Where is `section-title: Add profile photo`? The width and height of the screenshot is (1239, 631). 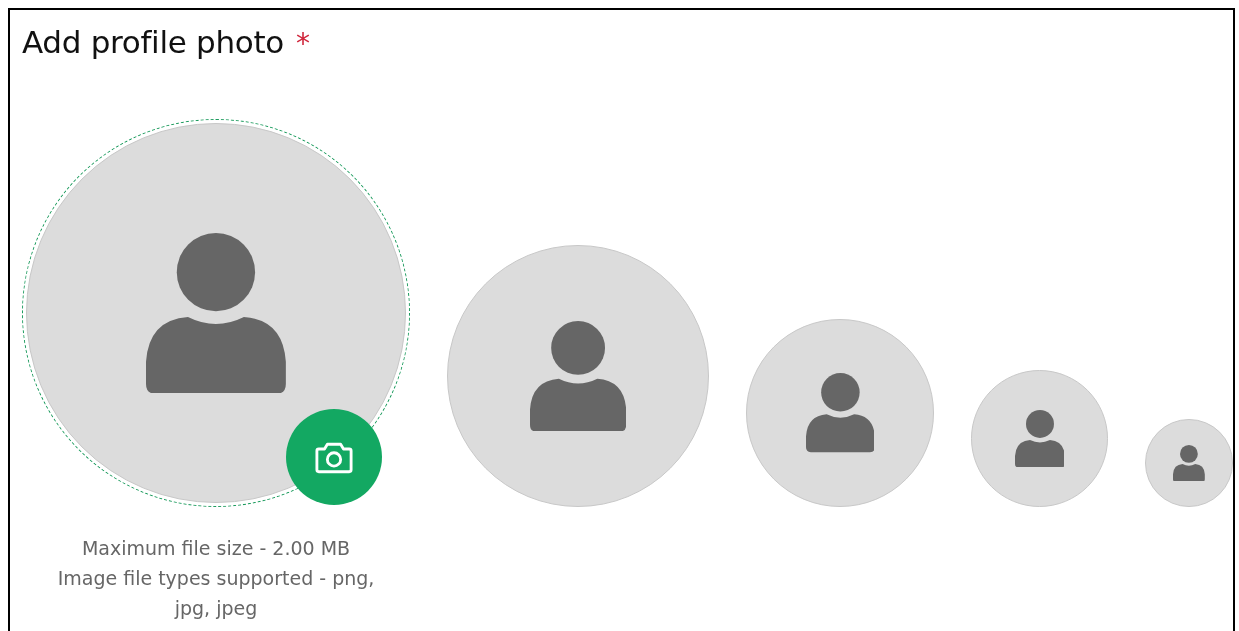
section-title: Add profile photo is located at coordinates (153, 42).